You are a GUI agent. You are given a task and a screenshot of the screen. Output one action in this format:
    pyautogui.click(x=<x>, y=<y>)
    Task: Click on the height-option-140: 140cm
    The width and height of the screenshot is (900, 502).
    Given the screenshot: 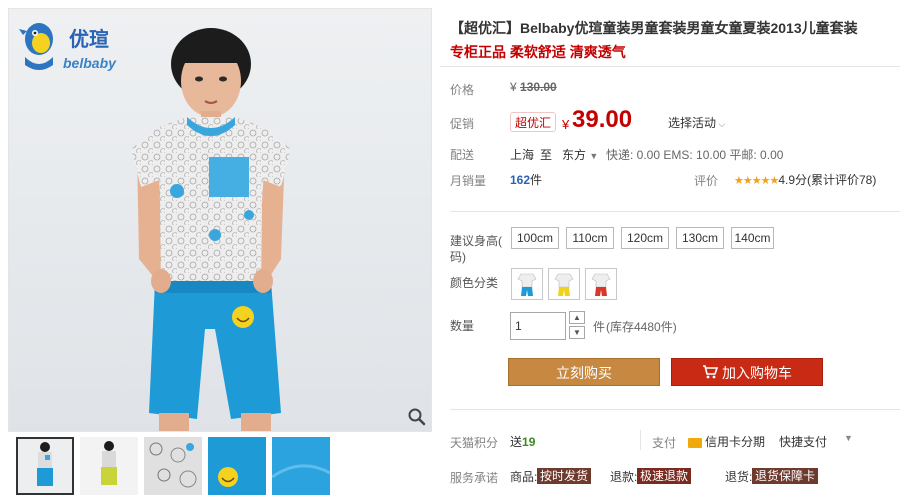 What is the action you would take?
    pyautogui.click(x=752, y=238)
    